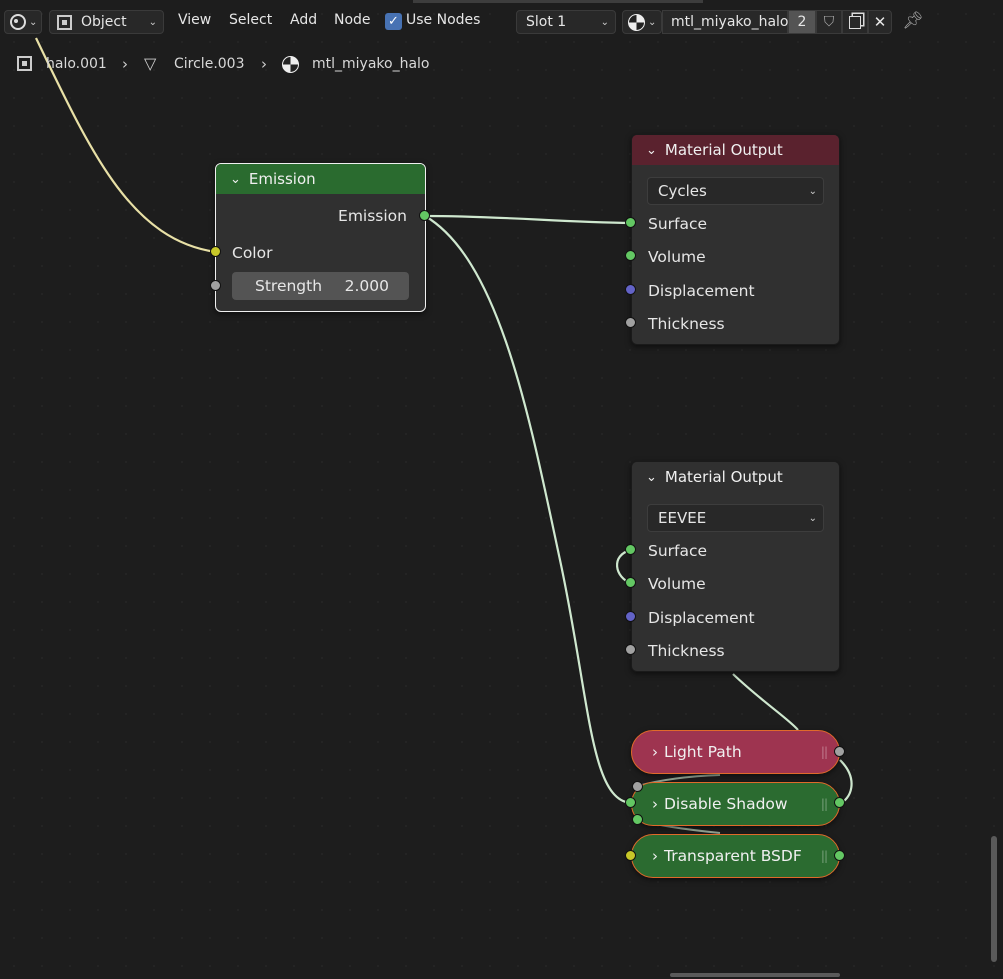 This screenshot has width=1003, height=979. What do you see at coordinates (24, 63) in the screenshot?
I see `object-icon` at bounding box center [24, 63].